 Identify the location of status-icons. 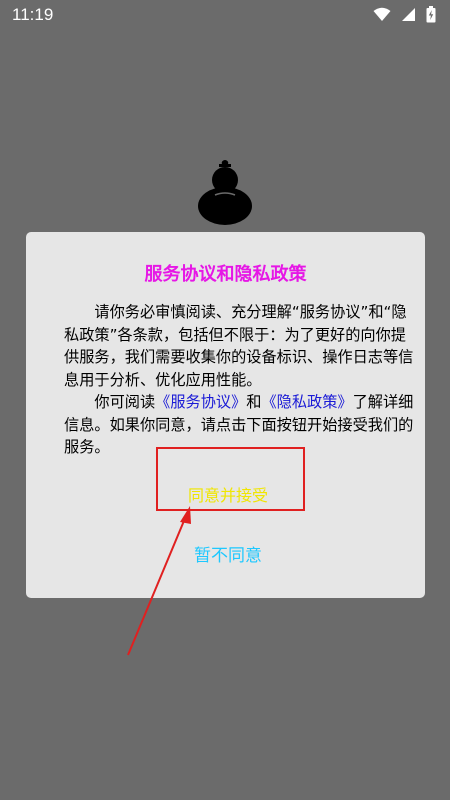
(404, 14).